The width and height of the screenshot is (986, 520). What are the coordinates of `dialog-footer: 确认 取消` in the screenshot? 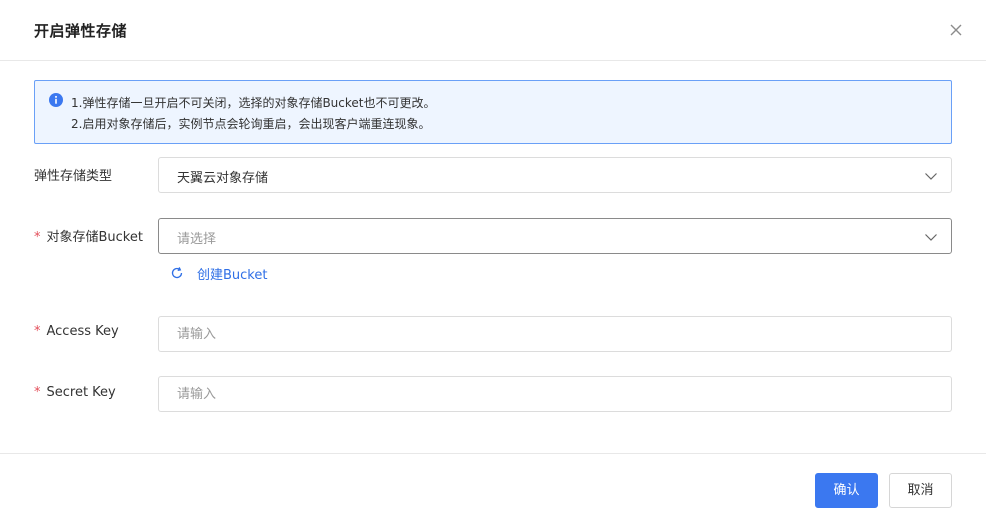 It's located at (493, 486).